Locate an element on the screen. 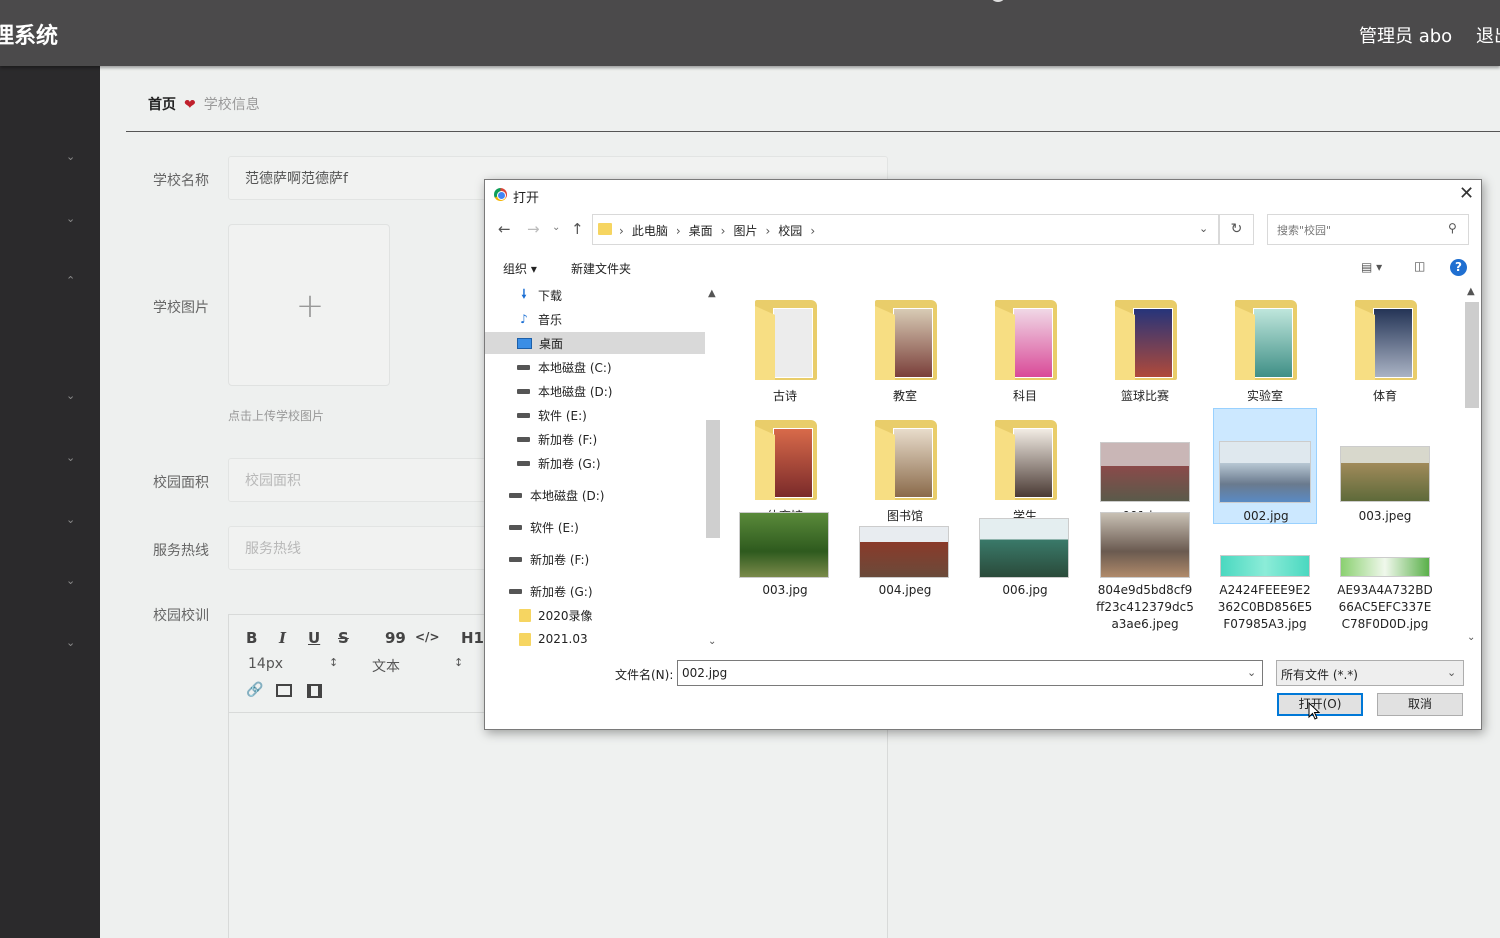  search-placeholder: 搜索"校园" is located at coordinates (1304, 230).